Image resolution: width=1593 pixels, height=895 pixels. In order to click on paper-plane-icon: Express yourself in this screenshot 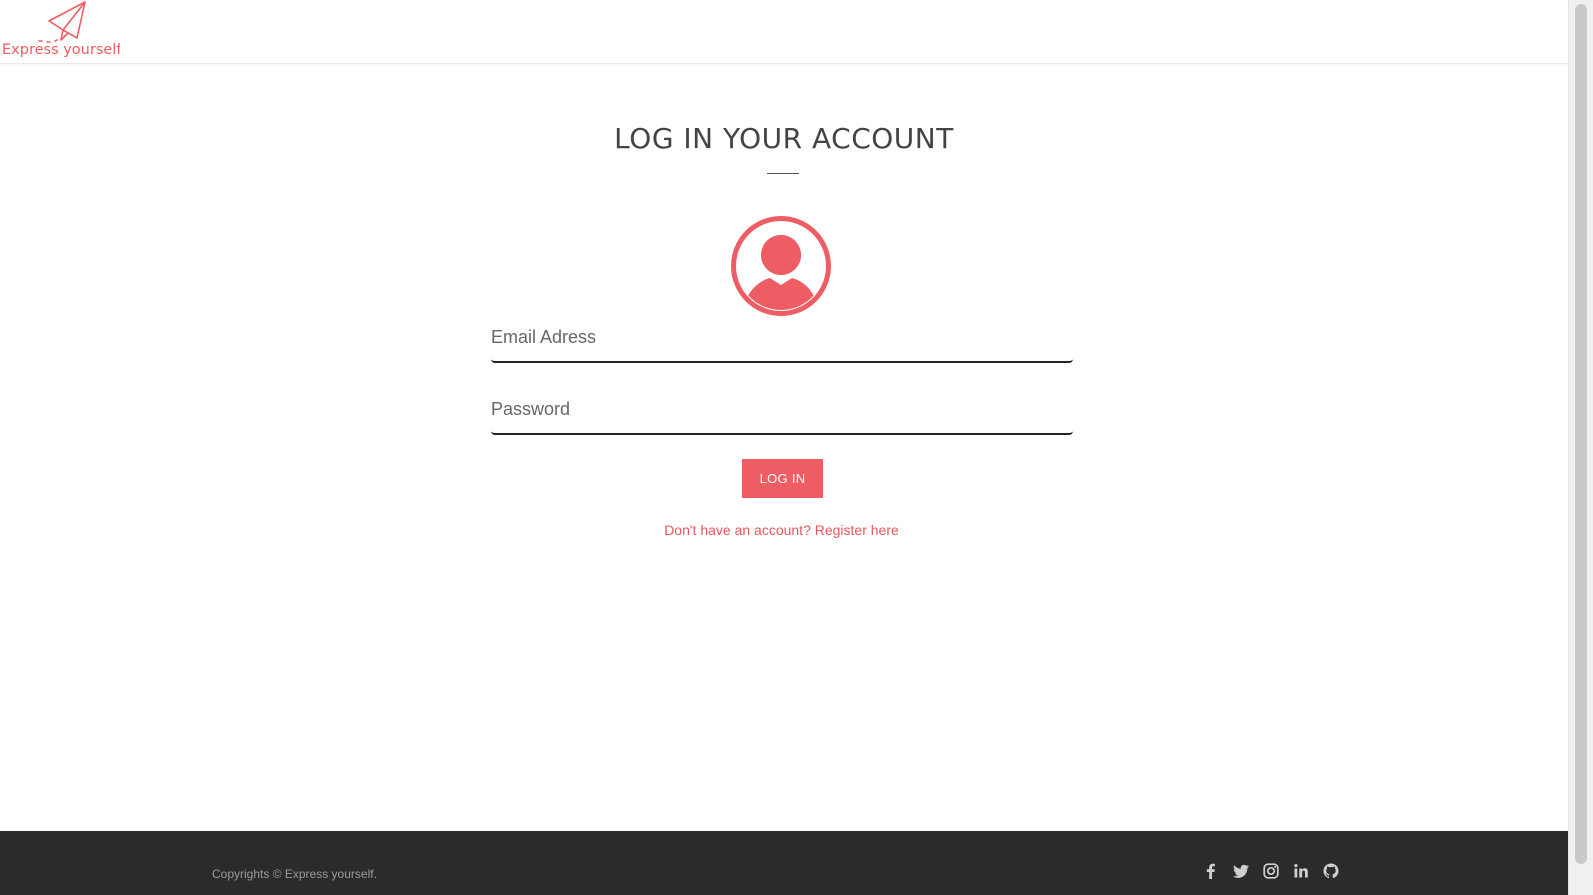, I will do `click(61, 29)`.